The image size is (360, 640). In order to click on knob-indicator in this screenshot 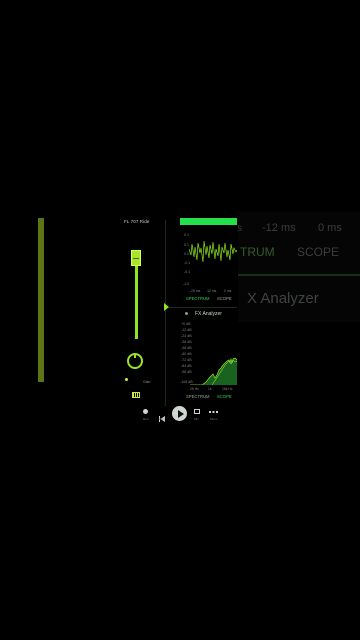, I will do `click(135, 356)`.